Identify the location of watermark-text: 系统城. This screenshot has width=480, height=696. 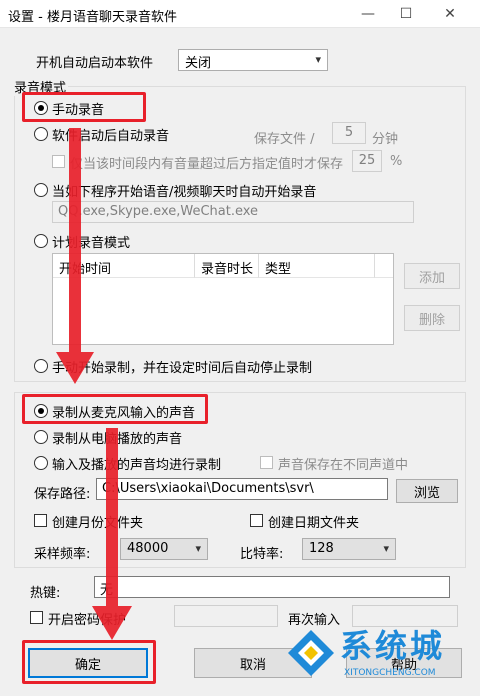
(393, 646).